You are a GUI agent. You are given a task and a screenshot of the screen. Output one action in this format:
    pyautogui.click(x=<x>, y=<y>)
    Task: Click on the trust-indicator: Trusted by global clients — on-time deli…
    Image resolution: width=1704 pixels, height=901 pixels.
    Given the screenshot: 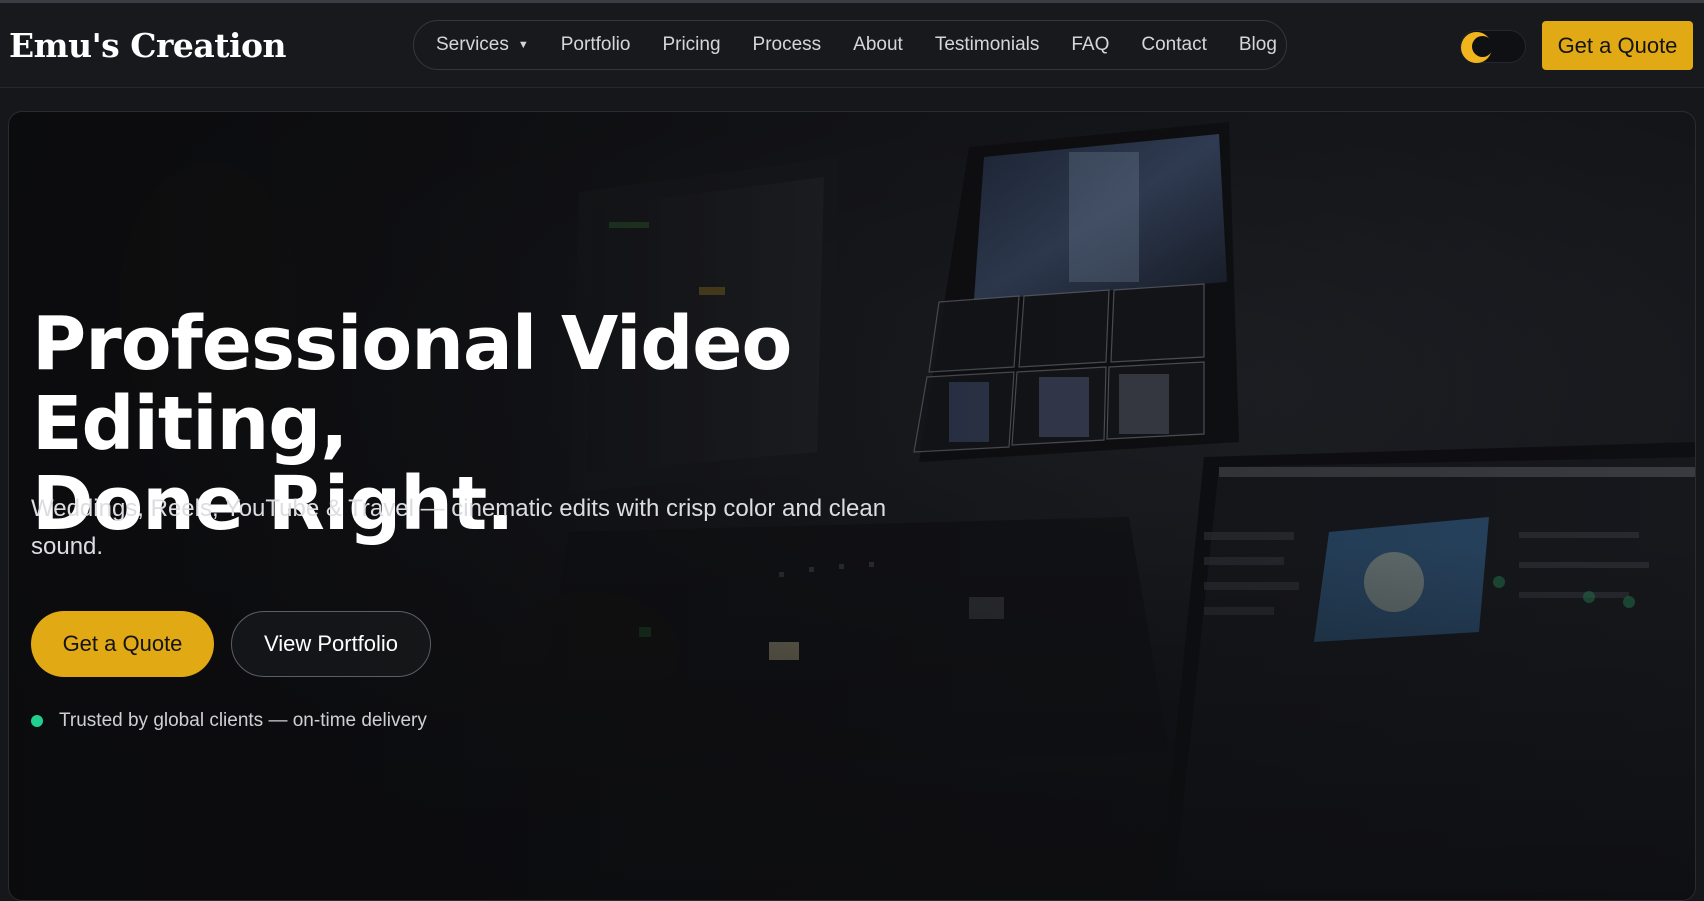 What is the action you would take?
    pyautogui.click(x=229, y=721)
    